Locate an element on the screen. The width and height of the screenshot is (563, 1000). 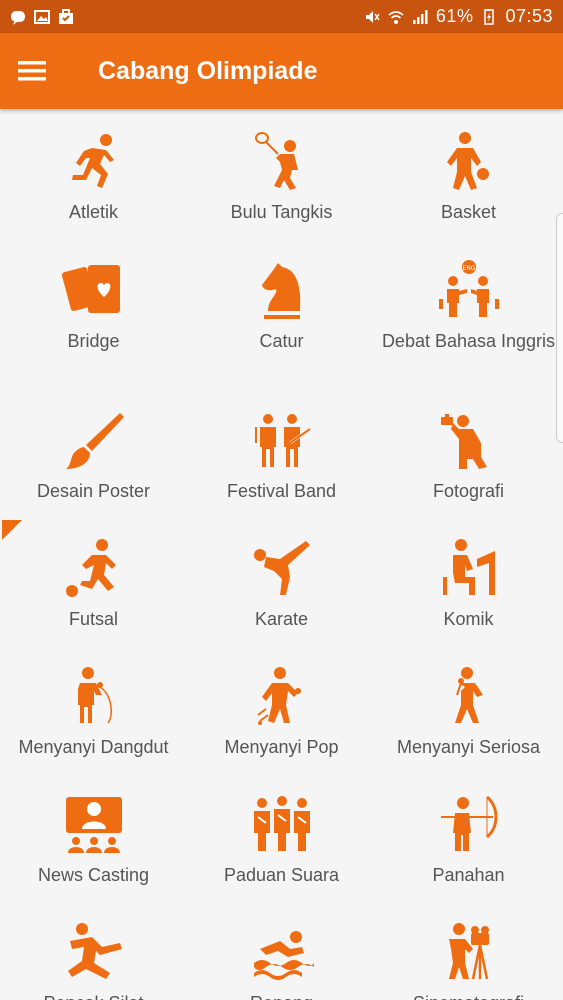
category-item-komik: Komik is located at coordinates (468, 583).